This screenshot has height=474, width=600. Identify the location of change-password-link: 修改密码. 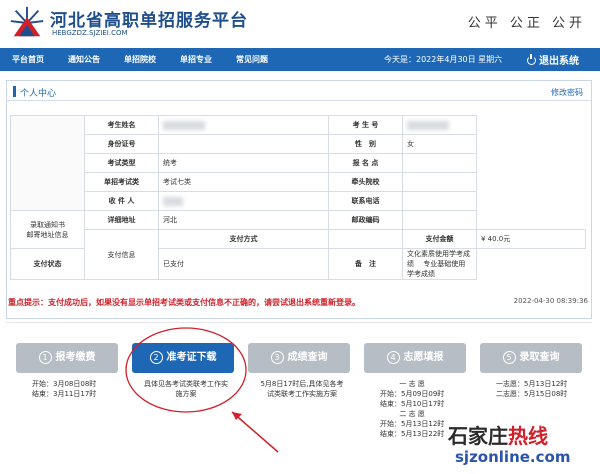
(567, 92).